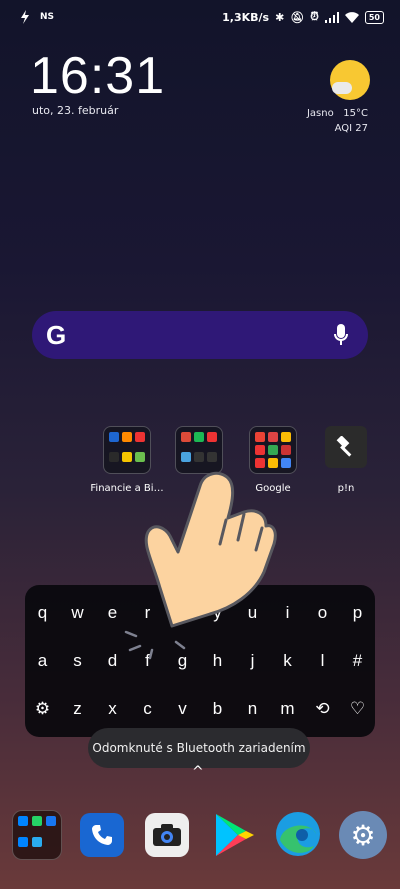 The height and width of the screenshot is (889, 400). What do you see at coordinates (43, 613) in the screenshot?
I see `key-q: q` at bounding box center [43, 613].